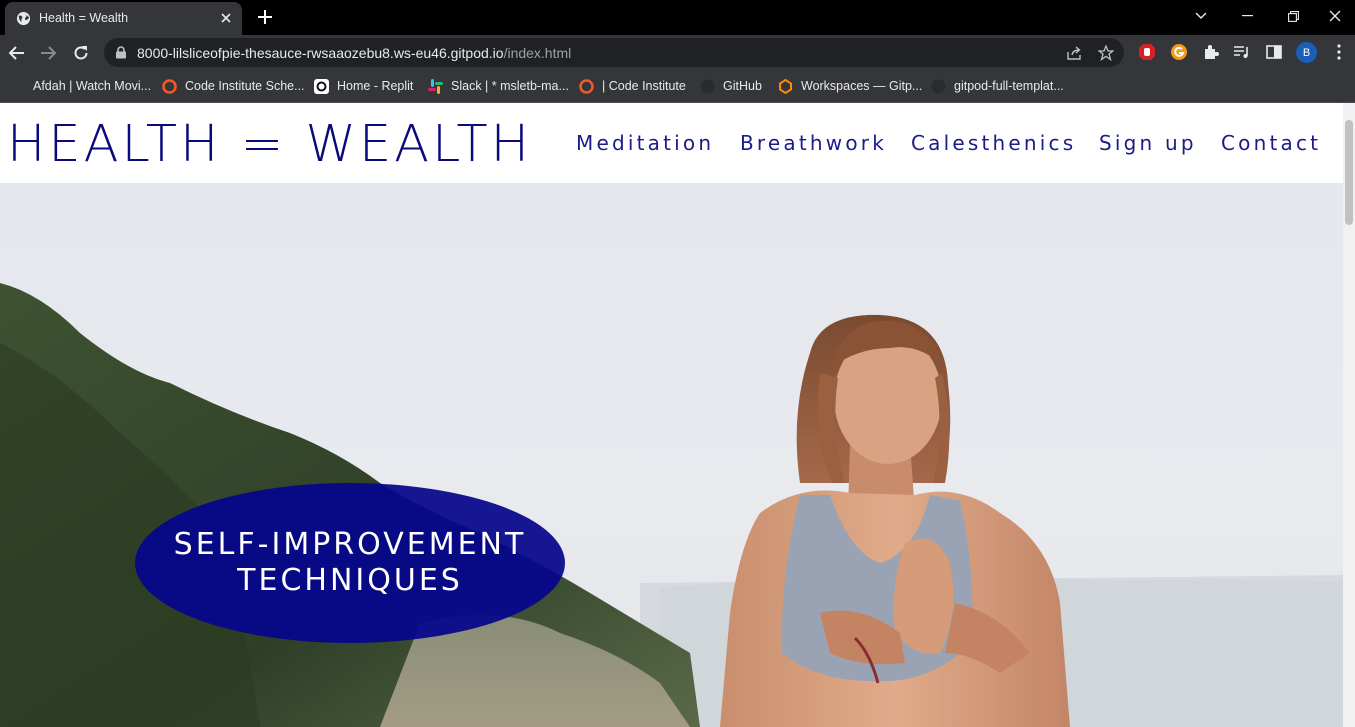 This screenshot has width=1355, height=727. Describe the element at coordinates (537, 53) in the screenshot. I see `url-path: /index.html` at that location.